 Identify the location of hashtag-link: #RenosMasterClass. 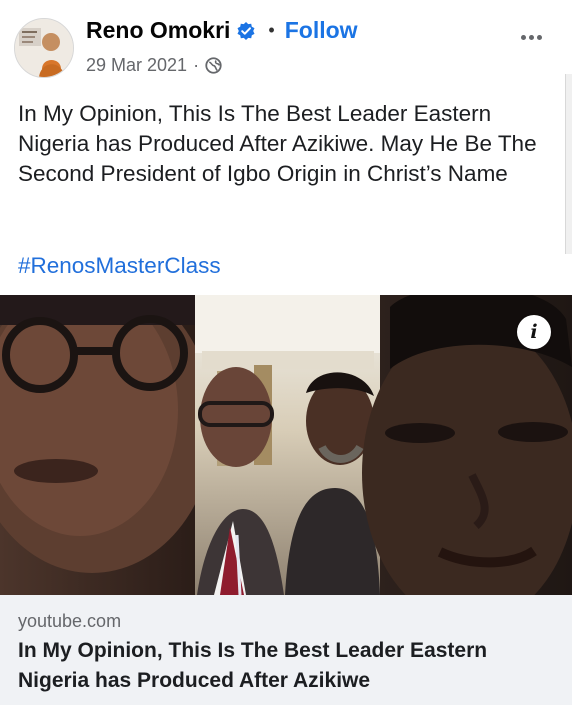
(119, 266).